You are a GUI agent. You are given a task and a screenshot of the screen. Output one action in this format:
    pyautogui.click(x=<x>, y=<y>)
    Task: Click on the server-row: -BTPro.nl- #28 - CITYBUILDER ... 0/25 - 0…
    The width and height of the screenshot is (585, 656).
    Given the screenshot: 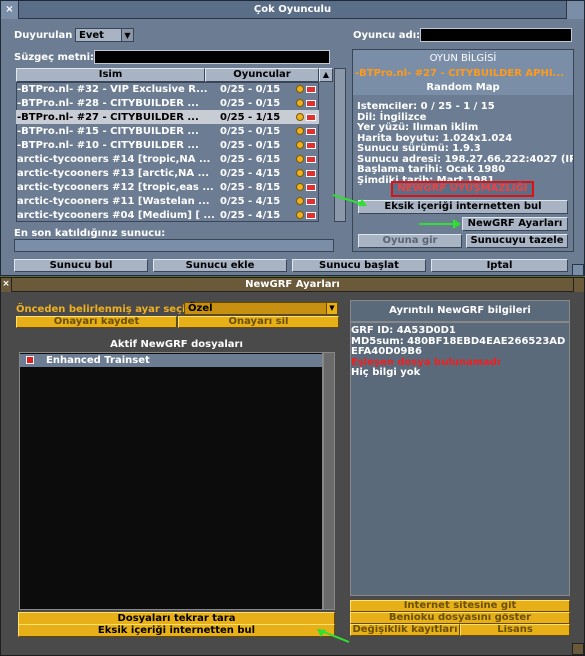 What is the action you would take?
    pyautogui.click(x=167, y=103)
    